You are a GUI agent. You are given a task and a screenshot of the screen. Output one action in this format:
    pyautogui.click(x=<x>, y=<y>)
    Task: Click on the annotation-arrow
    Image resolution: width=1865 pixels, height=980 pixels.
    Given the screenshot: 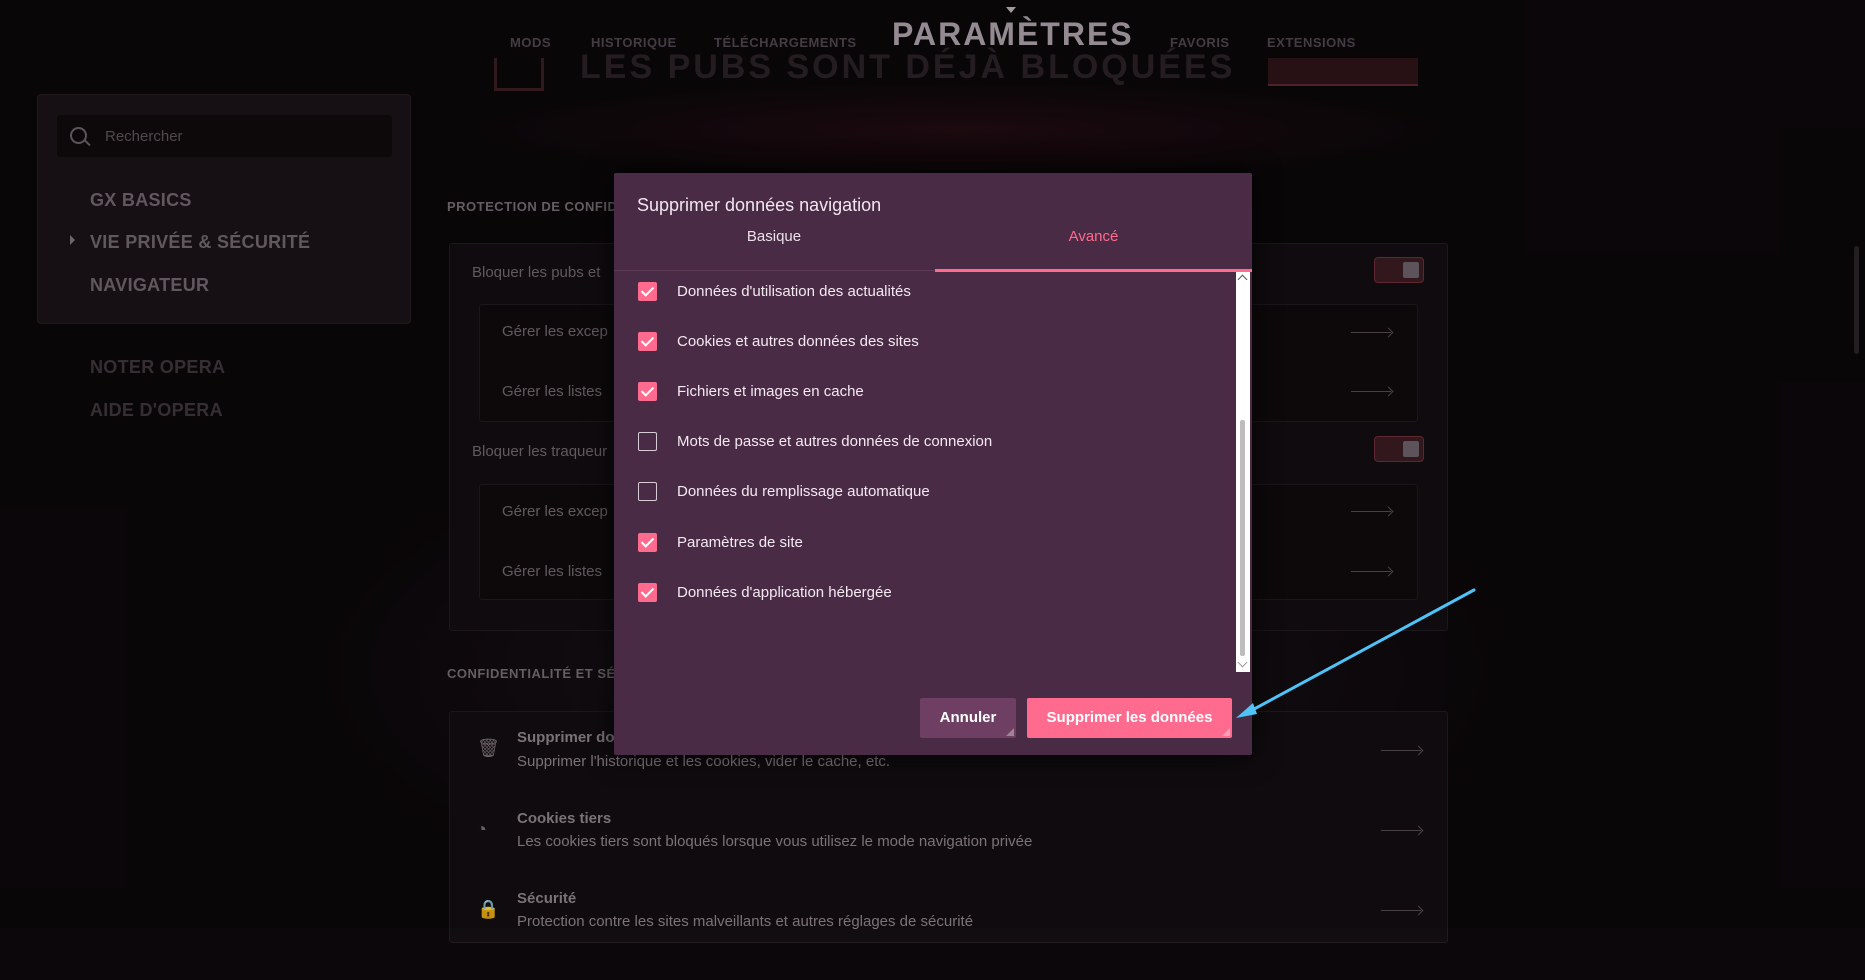 What is the action you would take?
    pyautogui.click(x=1356, y=653)
    